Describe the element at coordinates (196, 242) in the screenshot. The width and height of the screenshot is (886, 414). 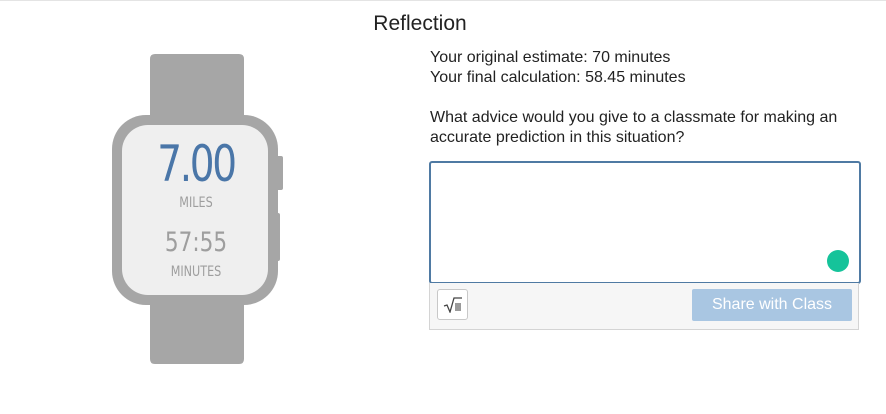
I see `time-value: 57:55` at that location.